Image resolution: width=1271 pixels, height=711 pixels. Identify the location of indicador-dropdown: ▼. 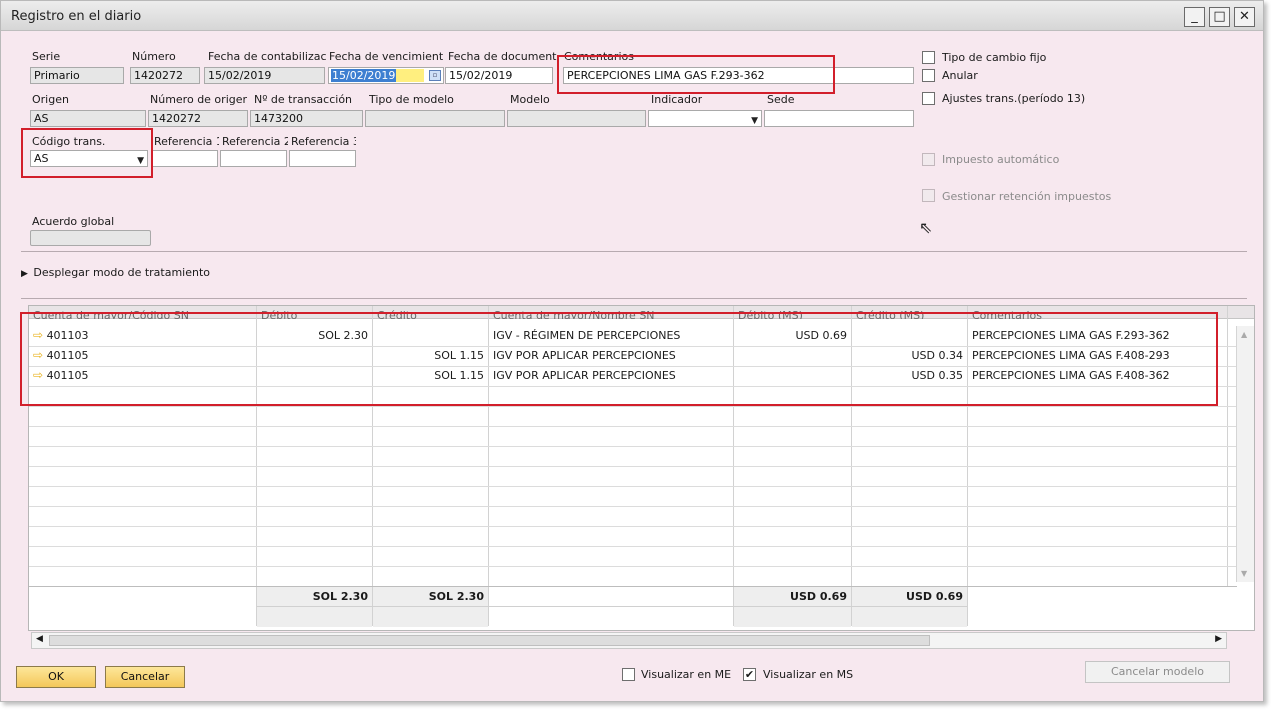
(705, 118).